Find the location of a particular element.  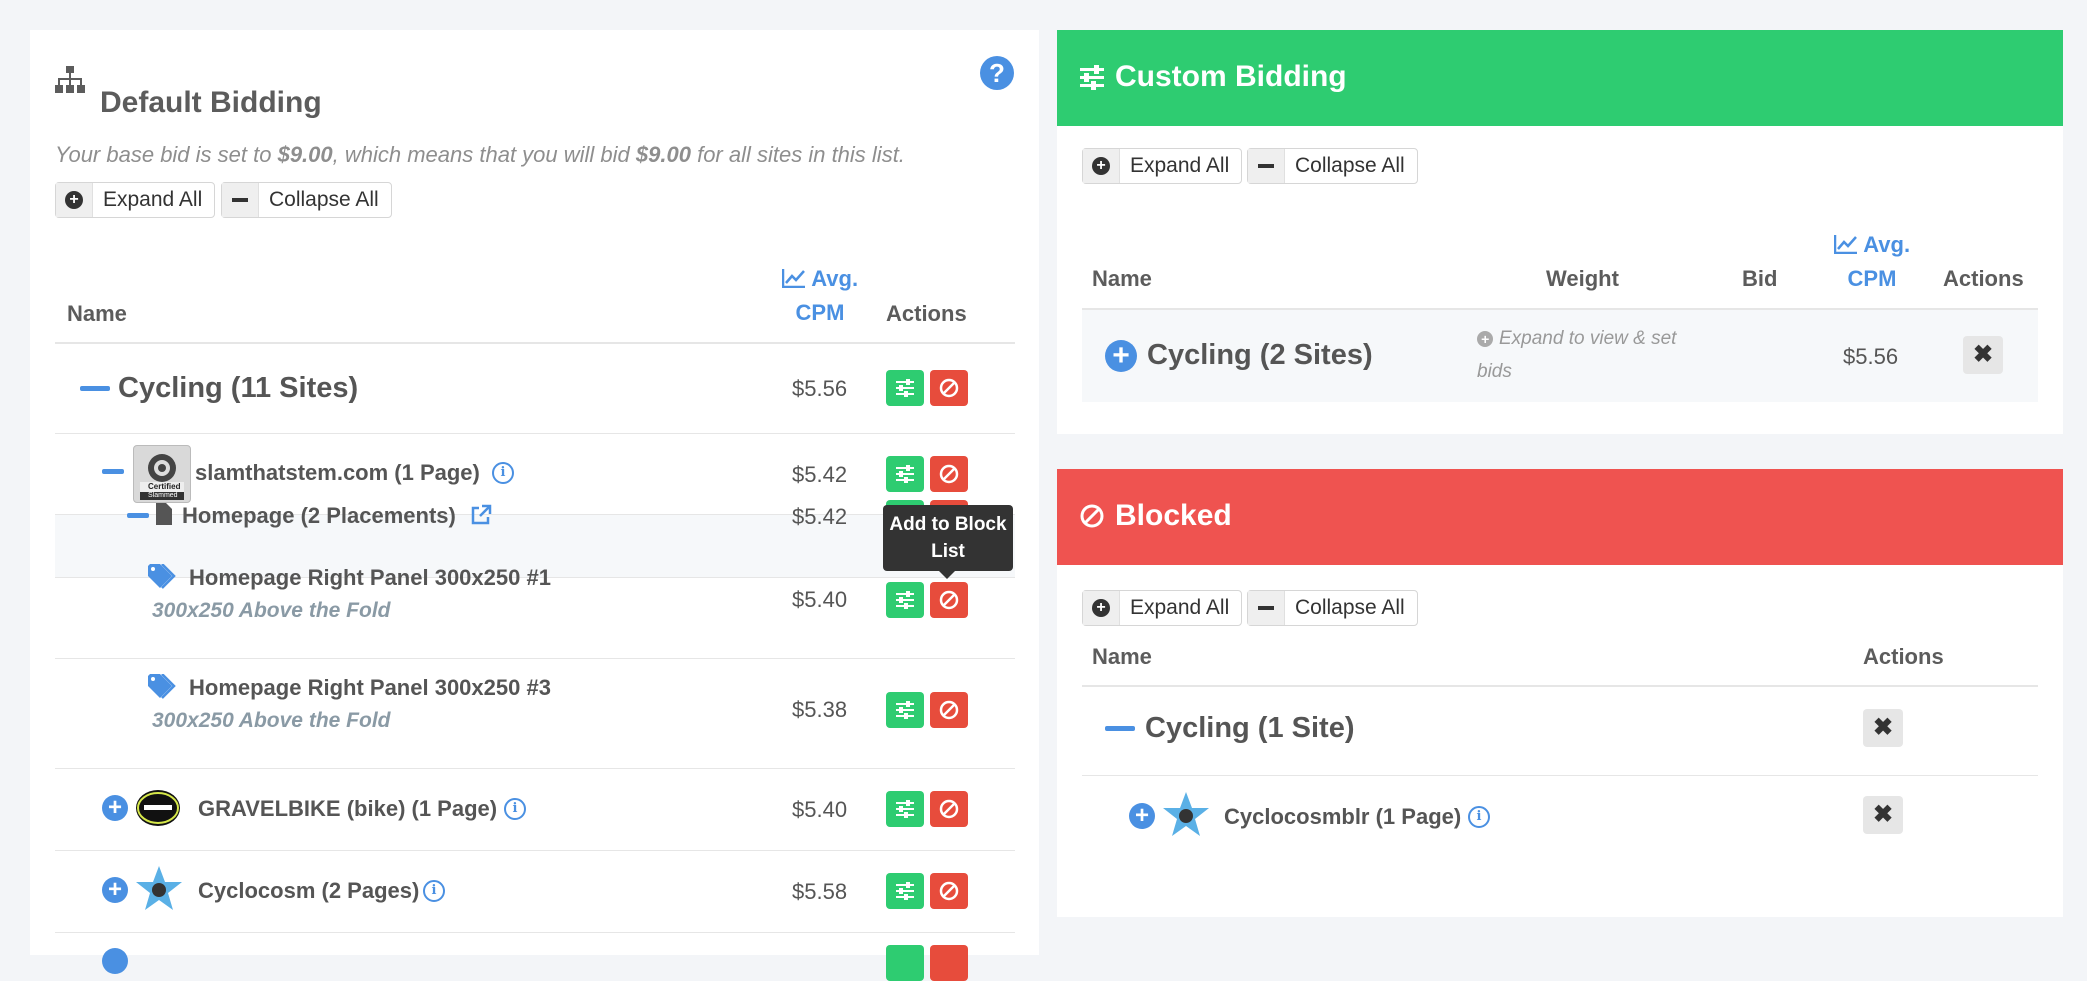

site-price: $5.42 is located at coordinates (820, 474).